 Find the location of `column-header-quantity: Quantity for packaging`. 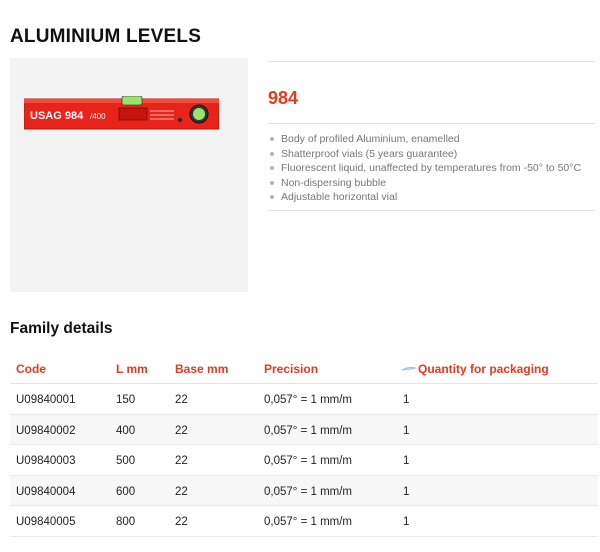

column-header-quantity: Quantity for packaging is located at coordinates (483, 369).